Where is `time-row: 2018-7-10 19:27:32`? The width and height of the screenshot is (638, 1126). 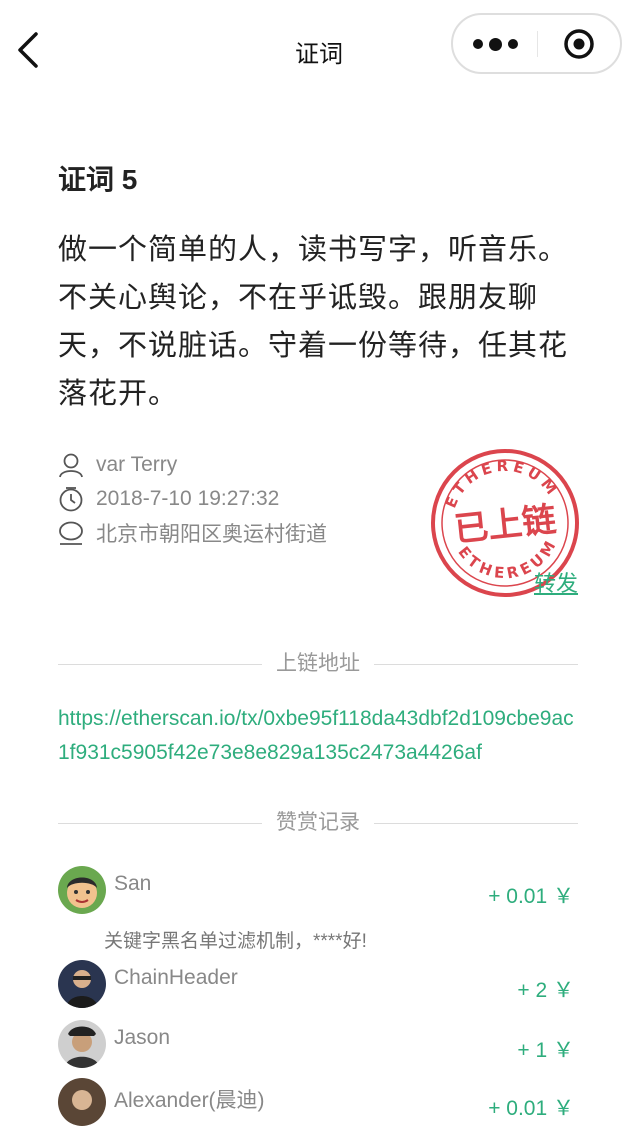 time-row: 2018-7-10 19:27:32 is located at coordinates (168, 499).